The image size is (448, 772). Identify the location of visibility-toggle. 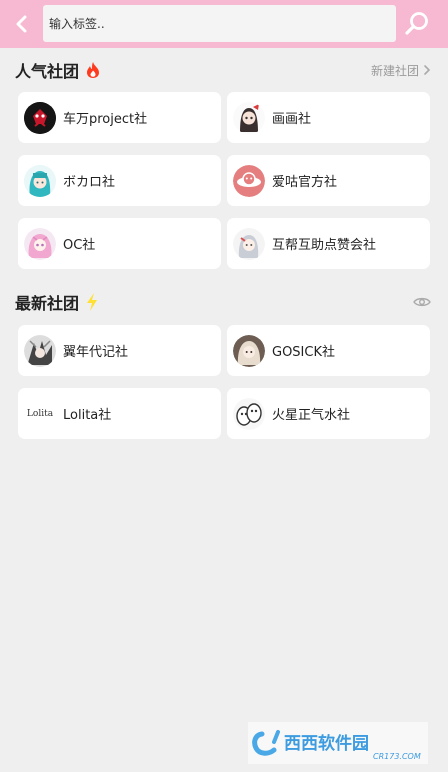
(422, 302).